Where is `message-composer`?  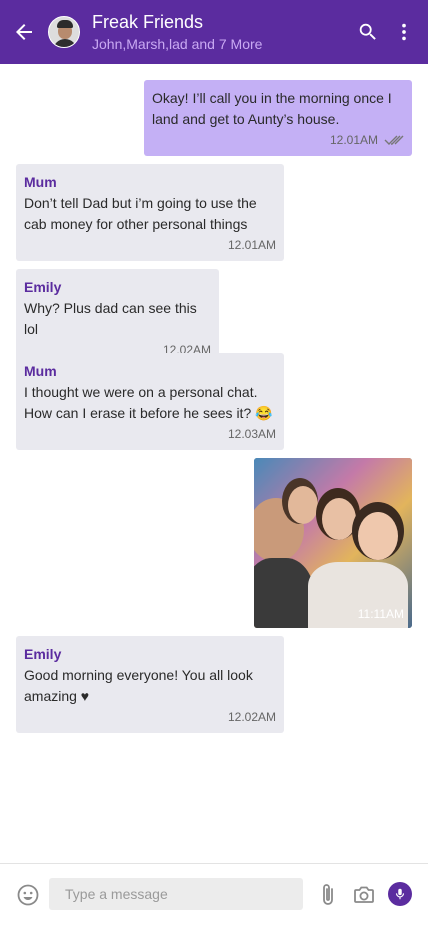 message-composer is located at coordinates (214, 894).